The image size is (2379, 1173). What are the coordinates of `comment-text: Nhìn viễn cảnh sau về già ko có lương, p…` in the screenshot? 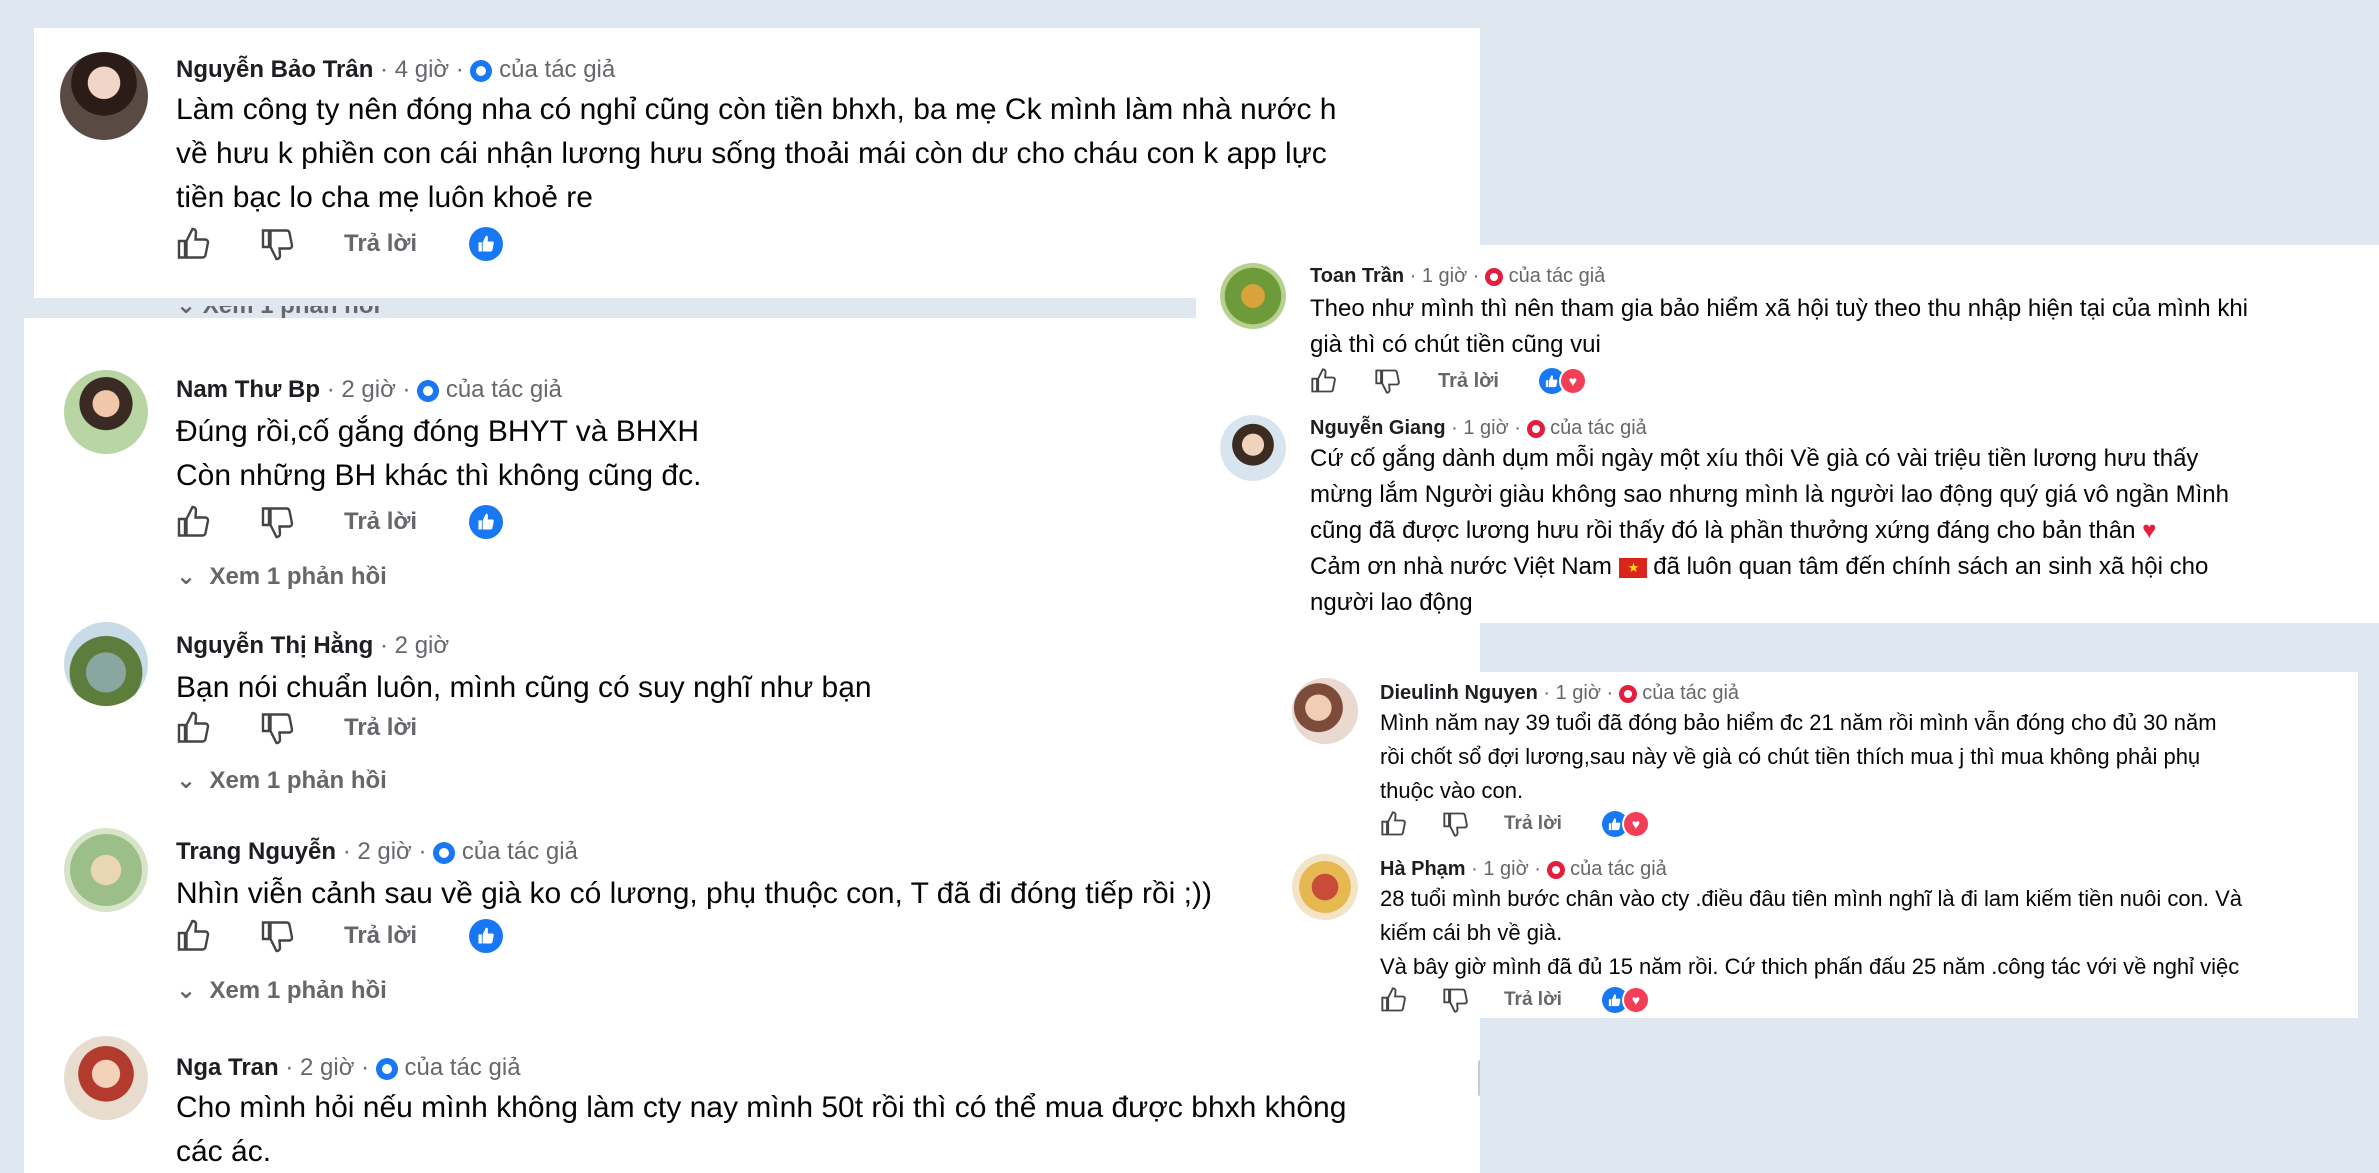 It's located at (694, 893).